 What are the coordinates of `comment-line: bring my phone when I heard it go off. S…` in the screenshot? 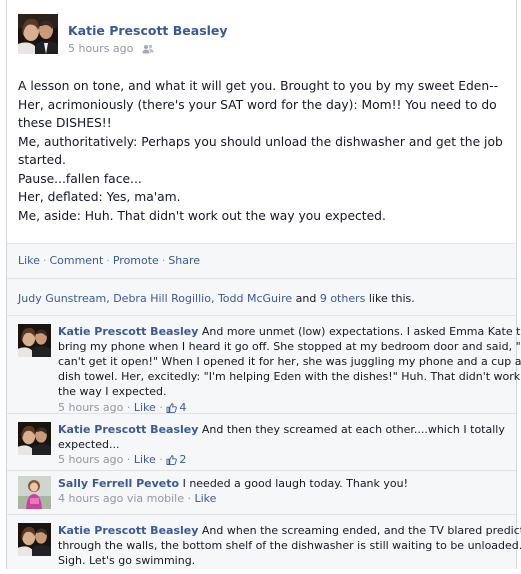 It's located at (289, 346).